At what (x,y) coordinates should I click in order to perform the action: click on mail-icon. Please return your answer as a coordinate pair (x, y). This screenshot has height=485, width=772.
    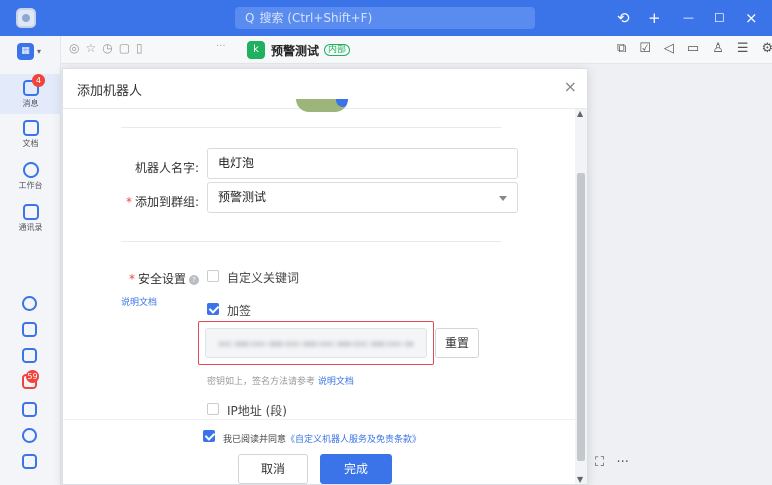
    Looking at the image, I should click on (29, 409).